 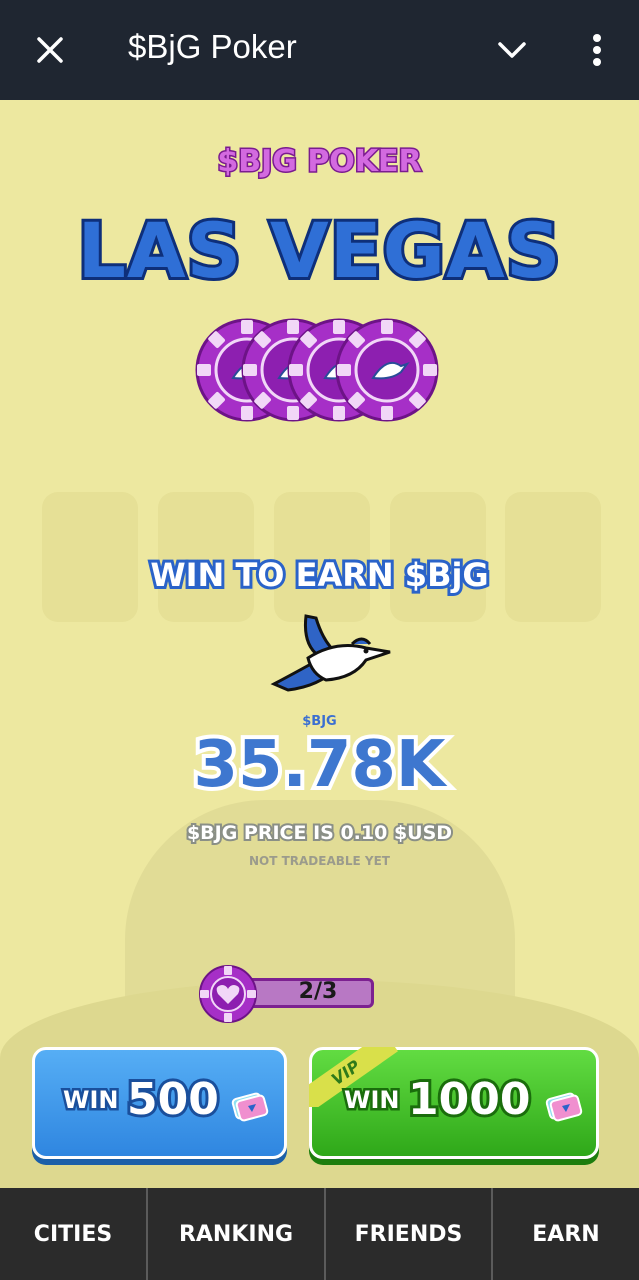 I want to click on win-amount: 500, so click(x=173, y=1099).